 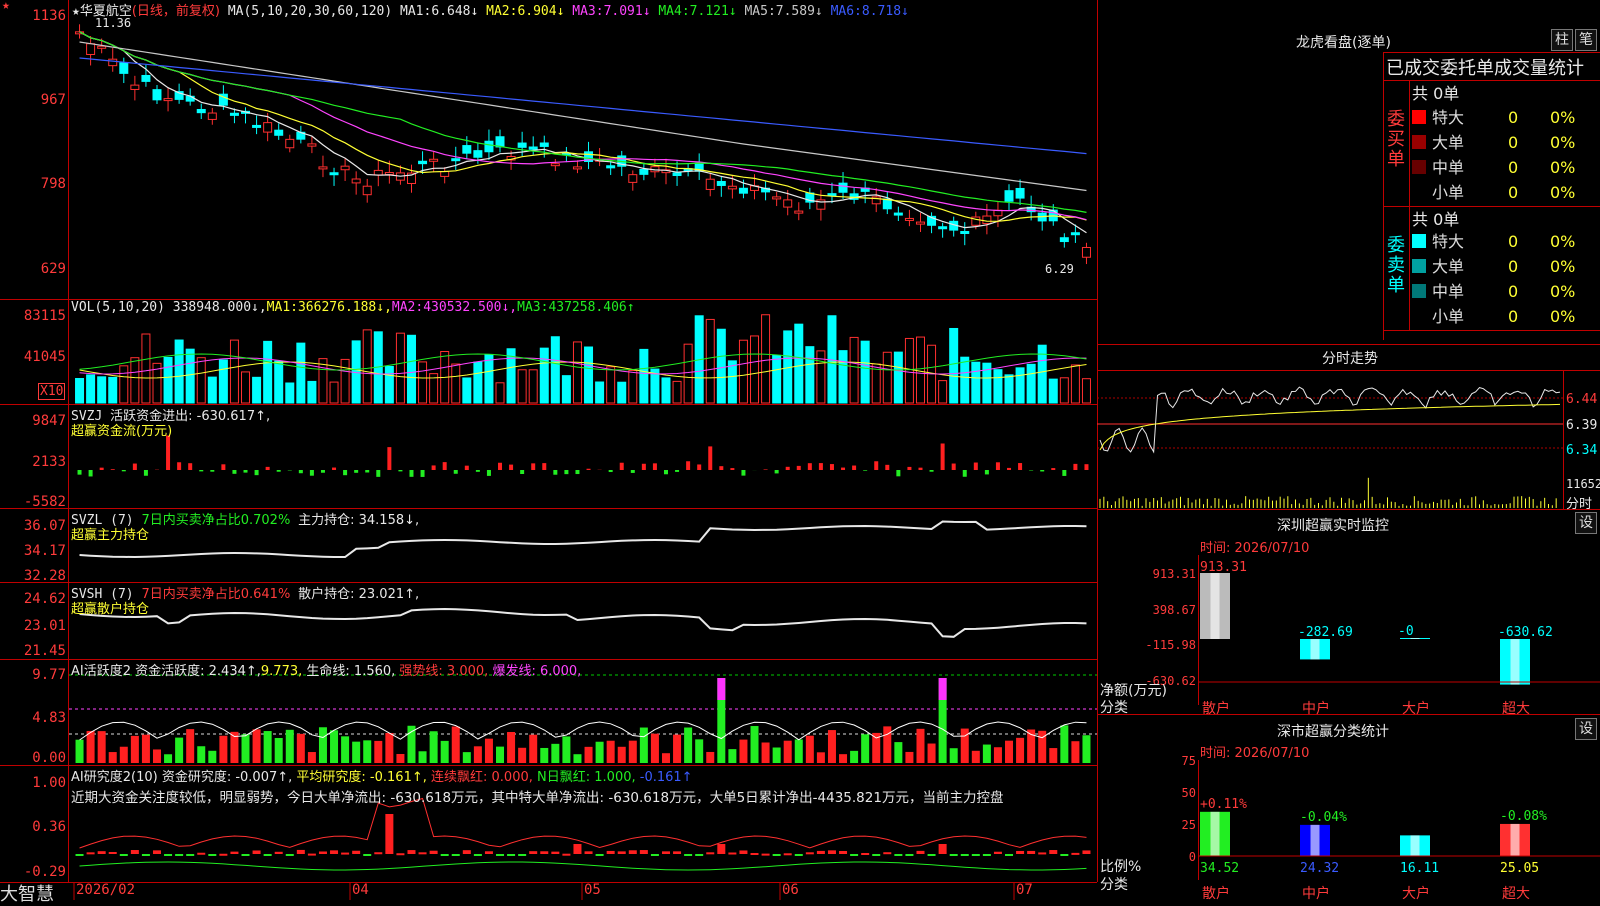 I want to click on order-count: 0, so click(x=1513, y=143).